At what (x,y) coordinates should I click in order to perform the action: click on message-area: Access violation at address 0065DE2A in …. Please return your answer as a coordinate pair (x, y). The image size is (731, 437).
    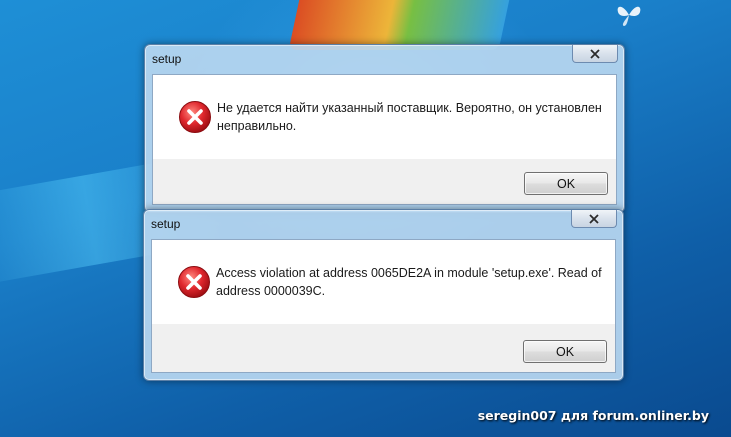
    Looking at the image, I should click on (383, 282).